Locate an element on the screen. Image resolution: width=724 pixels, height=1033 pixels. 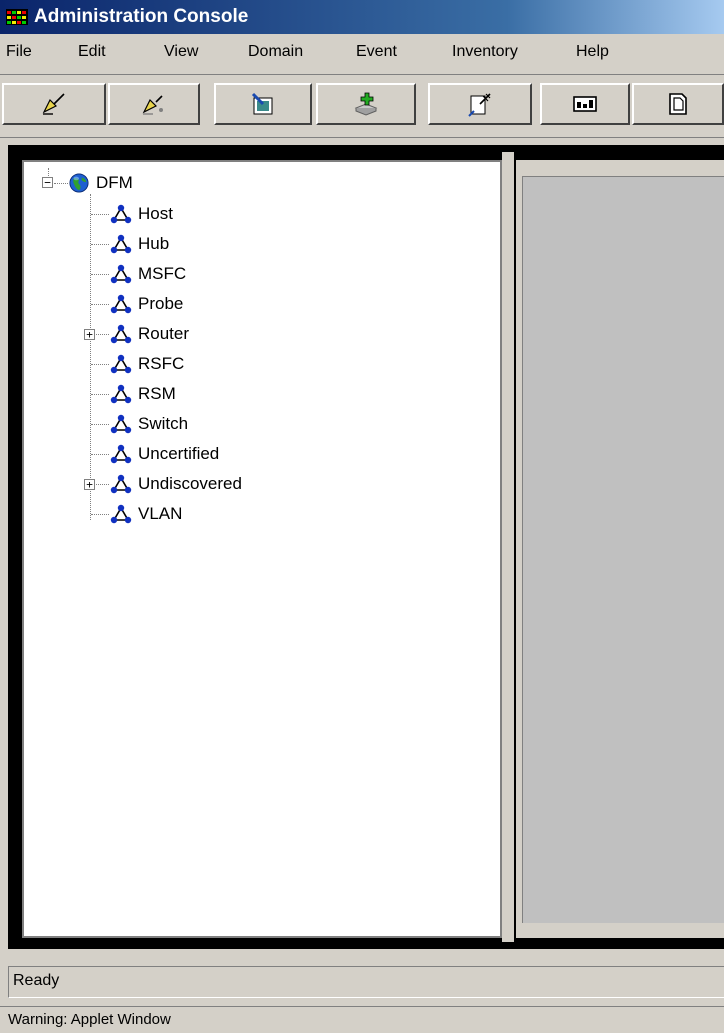
edit-domain-icon is located at coordinates (262, 103).